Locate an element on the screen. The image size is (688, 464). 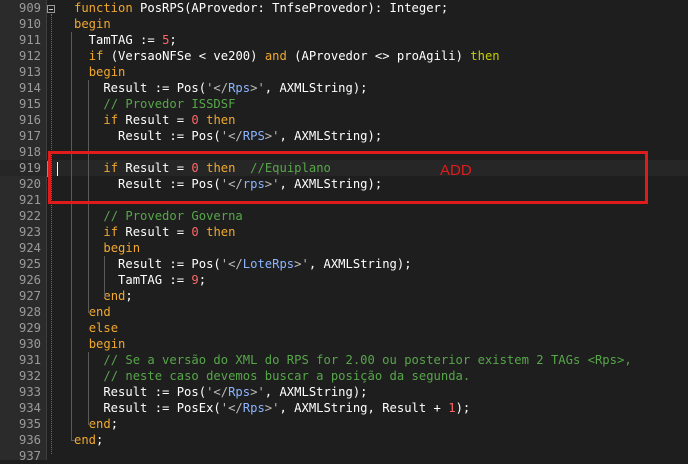
line-number: 930 is located at coordinates (29, 344).